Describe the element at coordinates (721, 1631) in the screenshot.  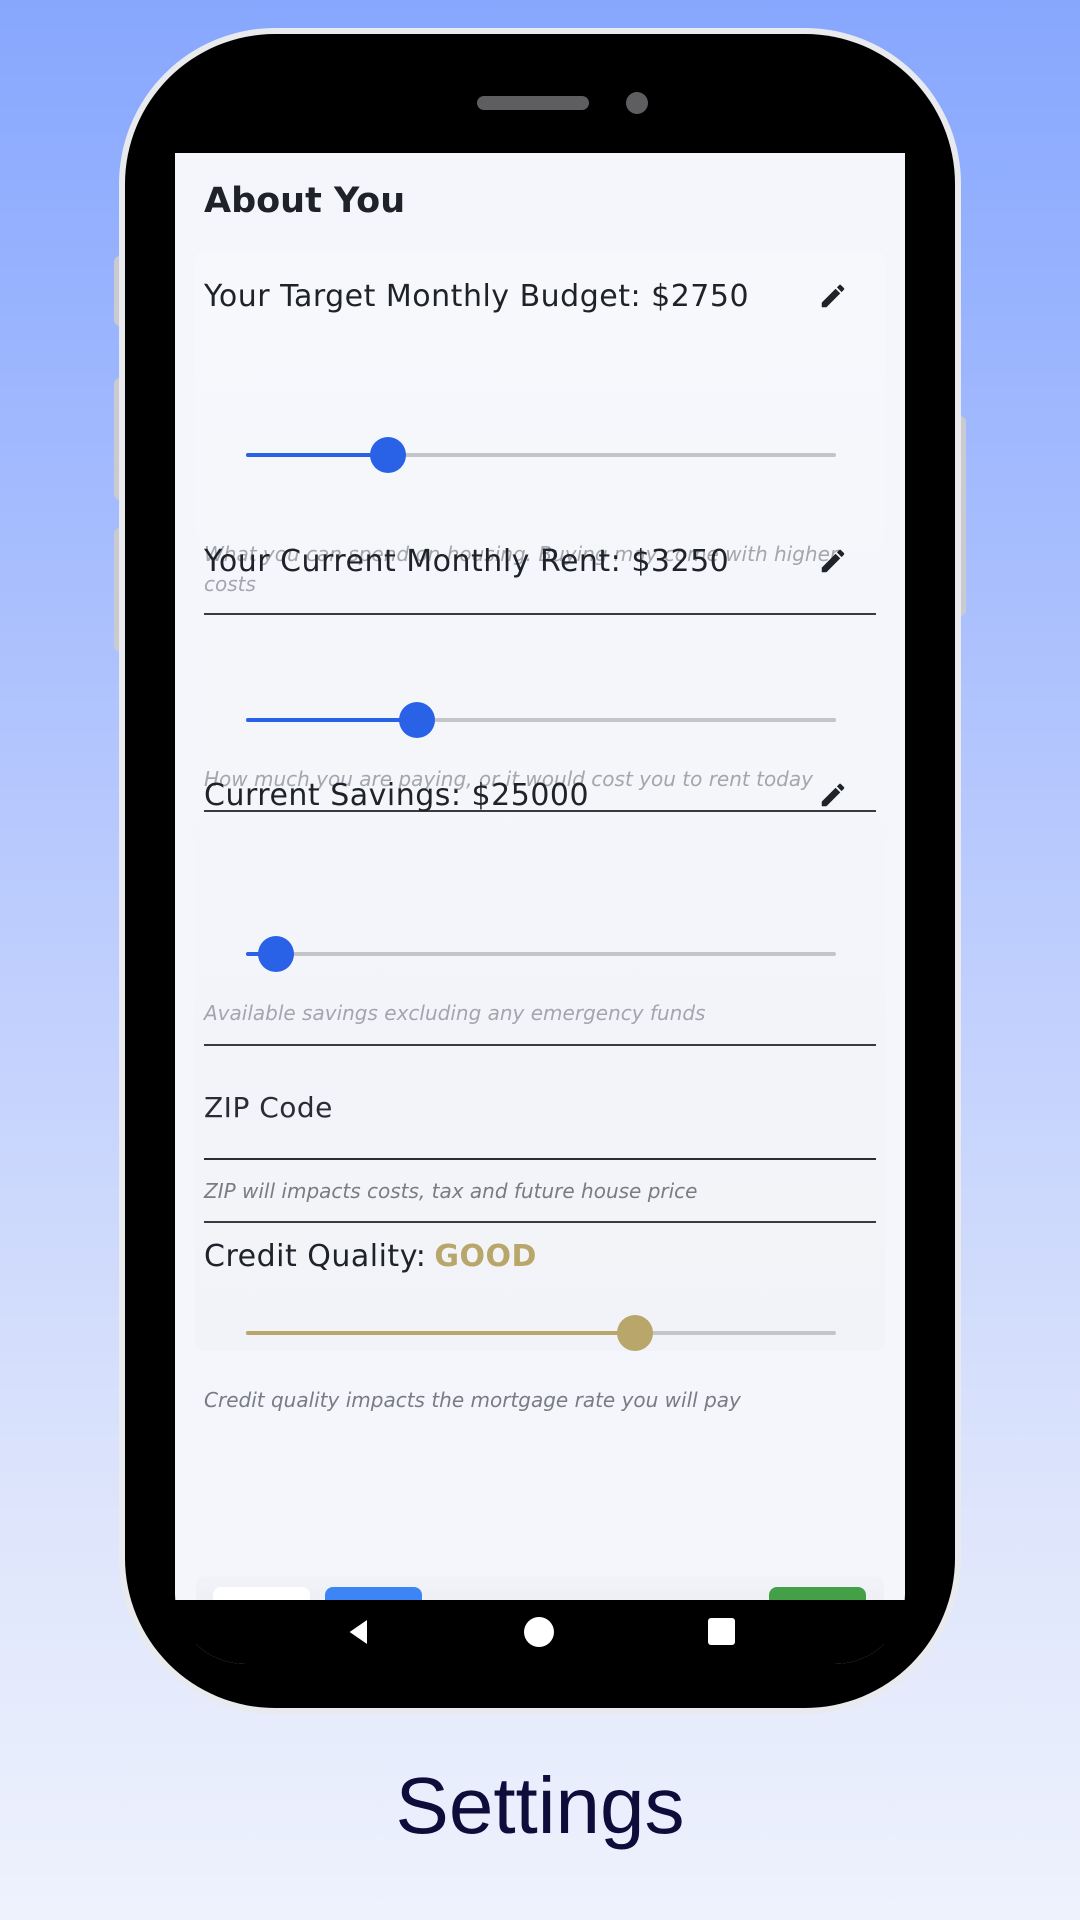
I see `system-recents-icon` at that location.